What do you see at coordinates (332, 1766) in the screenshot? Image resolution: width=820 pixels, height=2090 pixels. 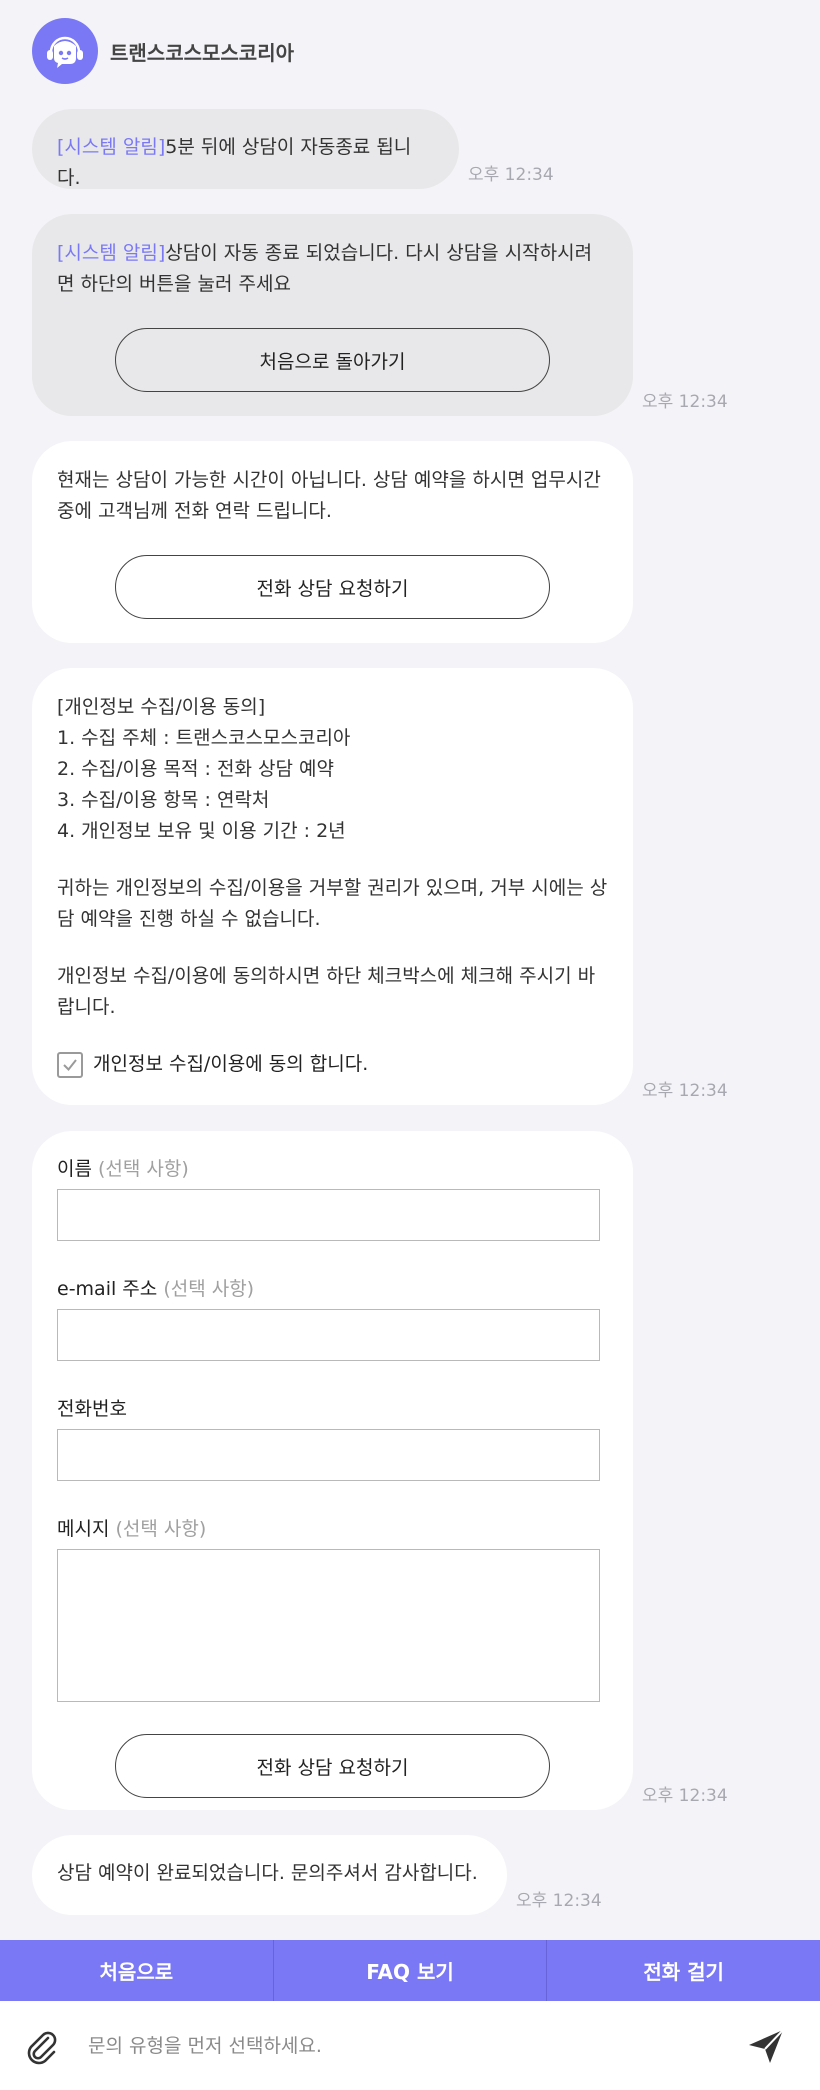 I see `submit-call-request-button: 전화 상담 요청하기` at bounding box center [332, 1766].